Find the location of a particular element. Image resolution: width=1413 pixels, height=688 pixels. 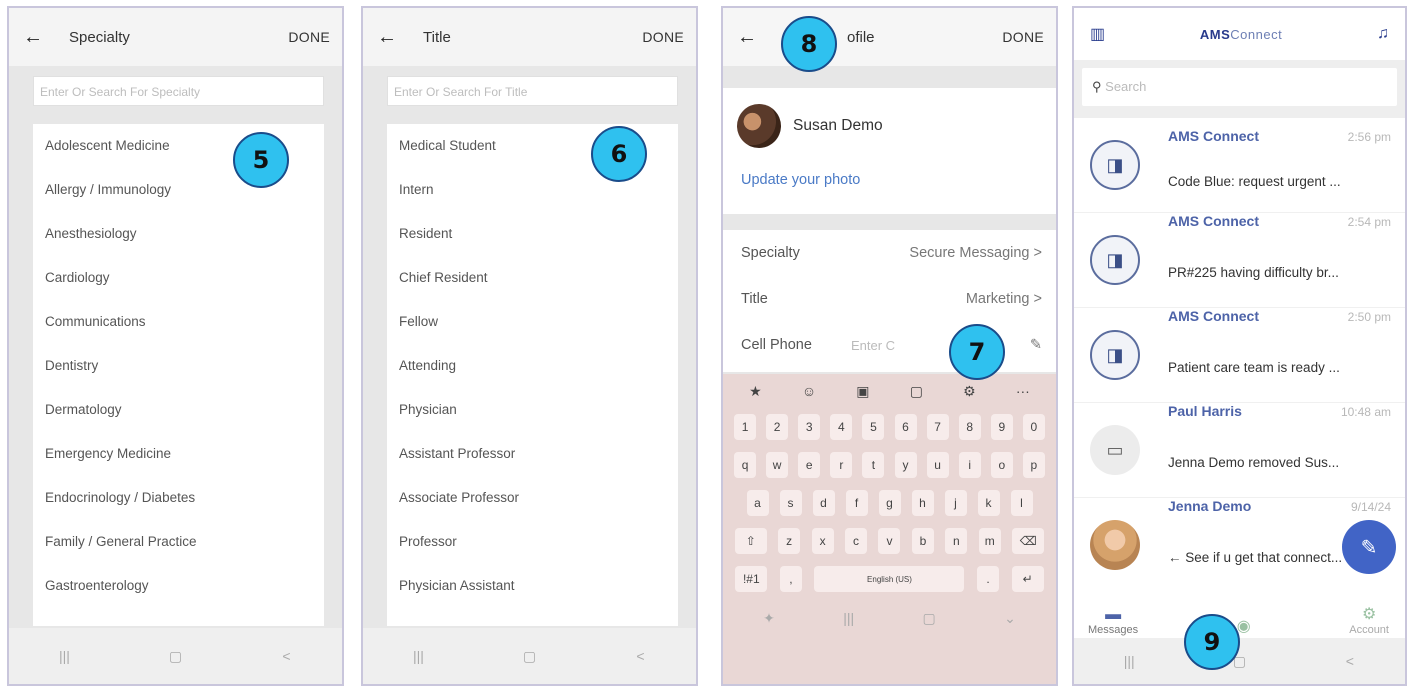

key: i is located at coordinates (969, 465).